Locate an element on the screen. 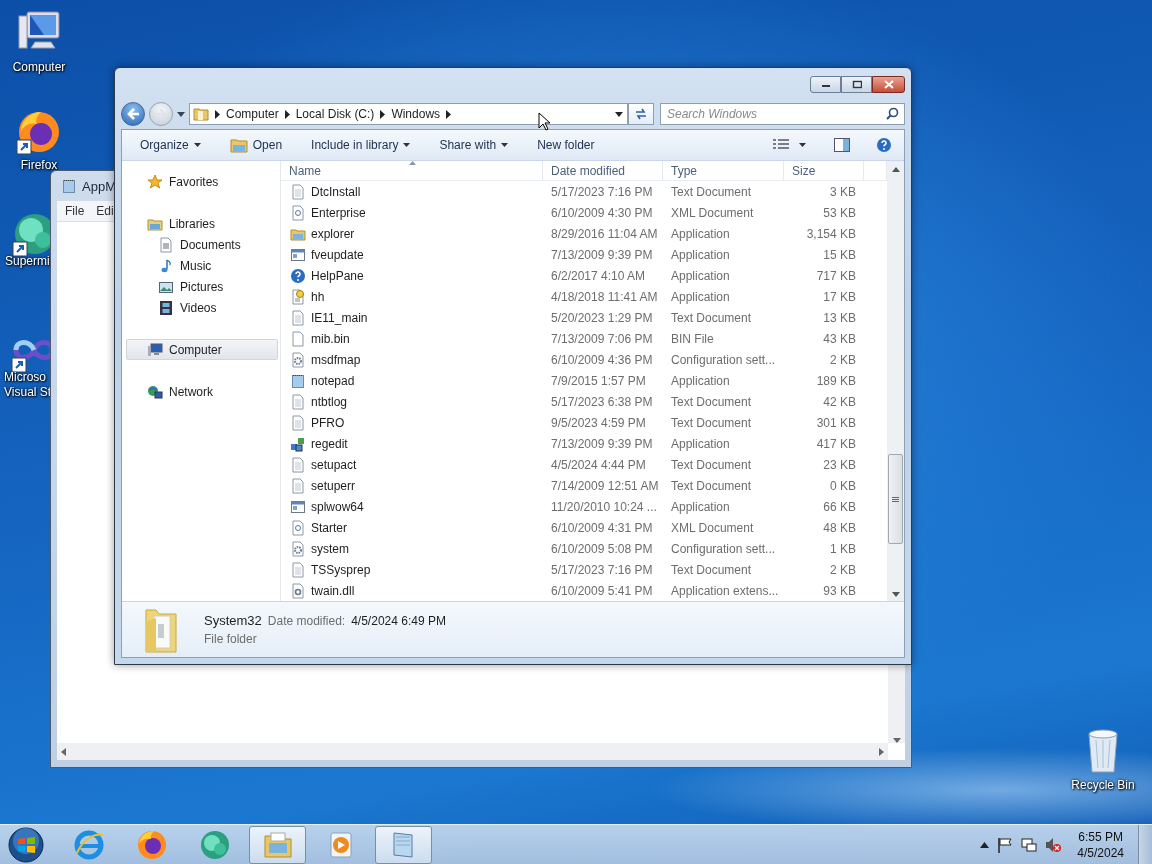 This screenshot has width=1152, height=864. type-cell-text: XML Document is located at coordinates (712, 527).